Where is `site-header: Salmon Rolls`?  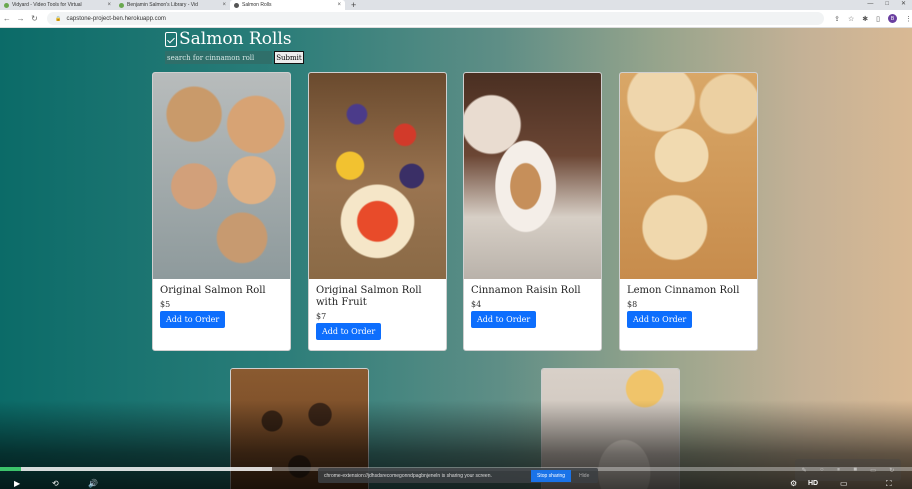 site-header: Salmon Rolls is located at coordinates (228, 39).